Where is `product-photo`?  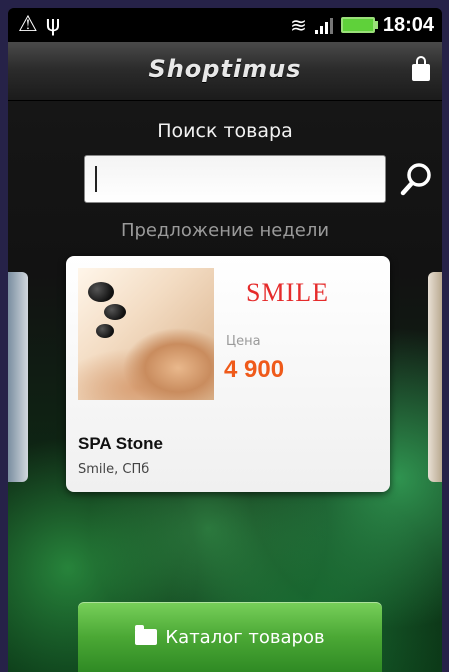 product-photo is located at coordinates (146, 334).